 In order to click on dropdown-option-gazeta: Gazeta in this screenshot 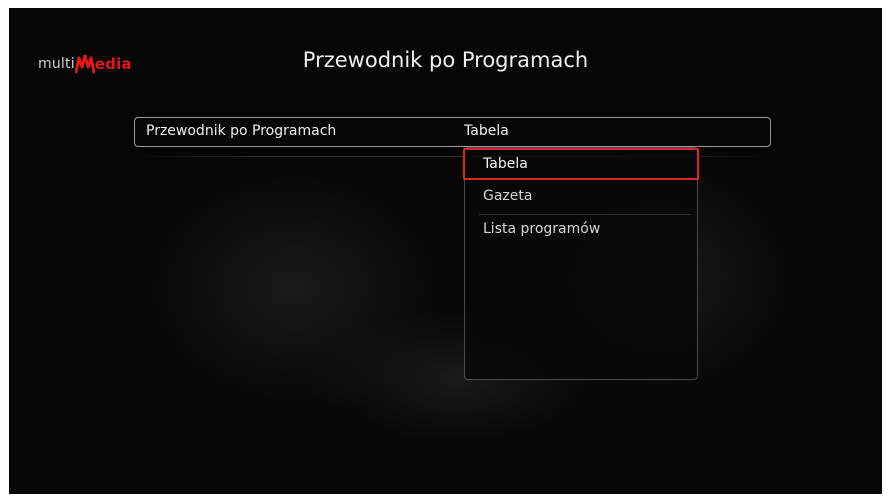, I will do `click(581, 197)`.